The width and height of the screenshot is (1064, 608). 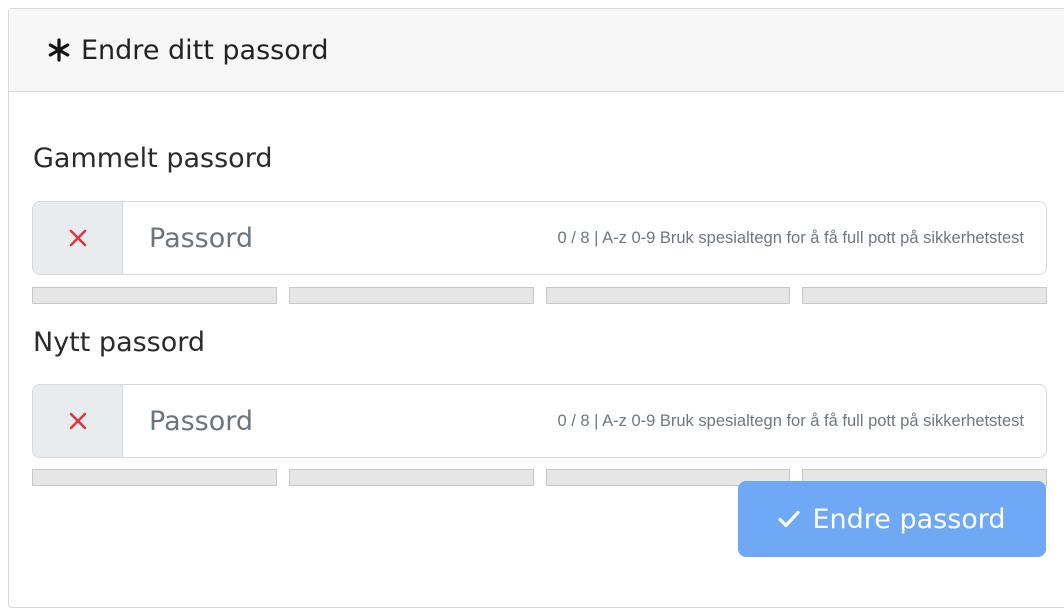 I want to click on change-password-button-label: Endre passord, so click(x=909, y=519).